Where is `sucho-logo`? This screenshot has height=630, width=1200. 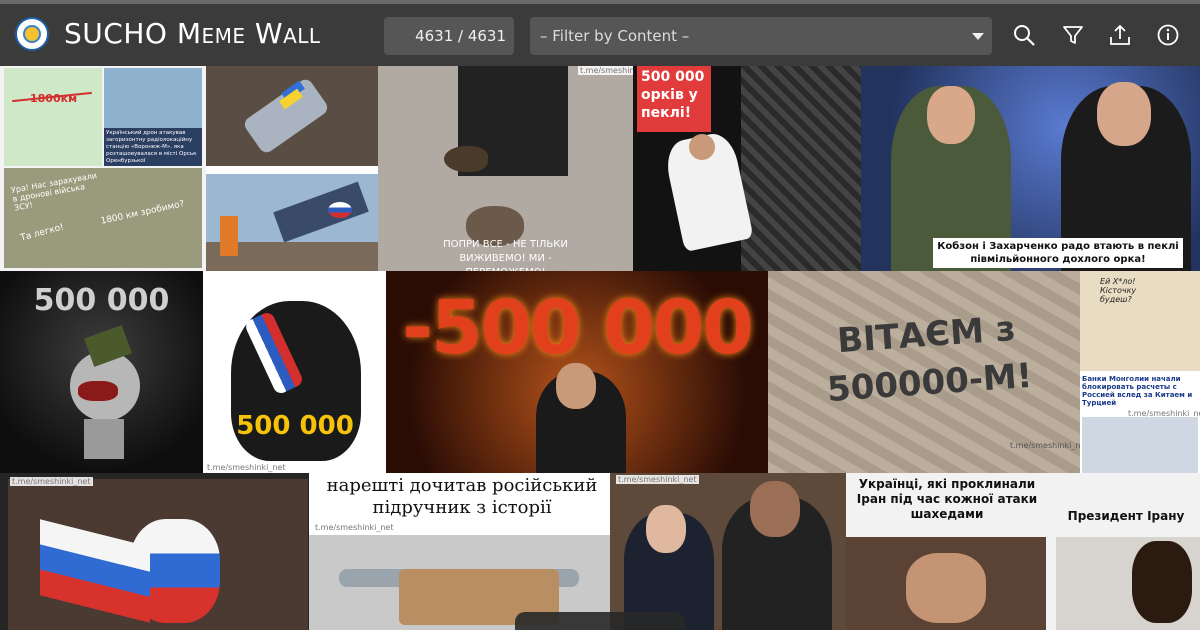 sucho-logo is located at coordinates (32, 34).